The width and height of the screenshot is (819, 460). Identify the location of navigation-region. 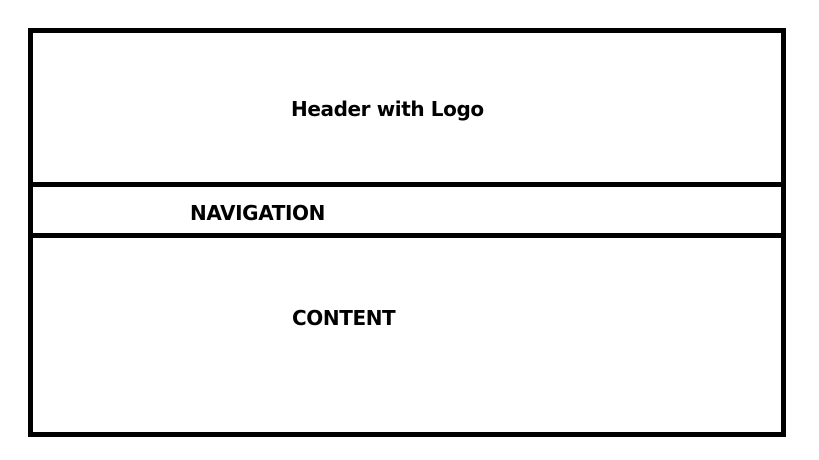
(407, 210).